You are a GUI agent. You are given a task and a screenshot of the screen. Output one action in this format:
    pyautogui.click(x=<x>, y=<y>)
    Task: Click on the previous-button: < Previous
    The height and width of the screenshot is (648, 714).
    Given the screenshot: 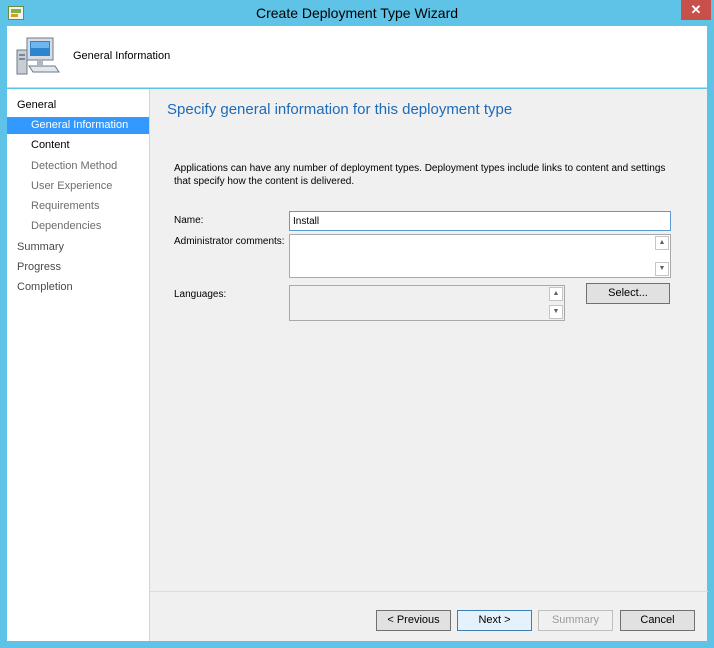 What is the action you would take?
    pyautogui.click(x=413, y=620)
    